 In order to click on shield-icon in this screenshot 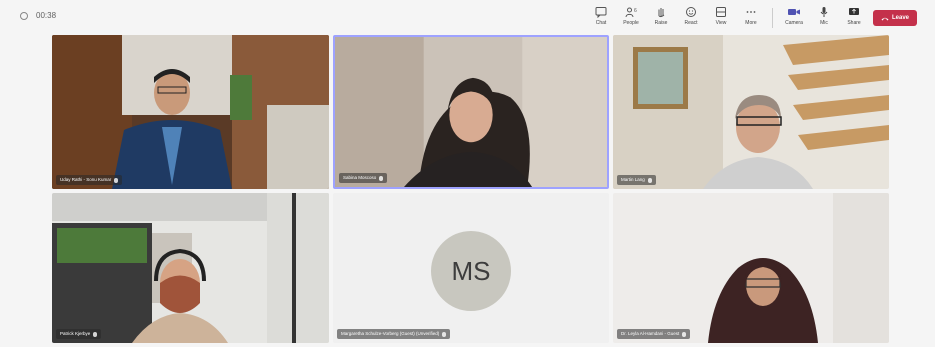, I will do `click(24, 15)`.